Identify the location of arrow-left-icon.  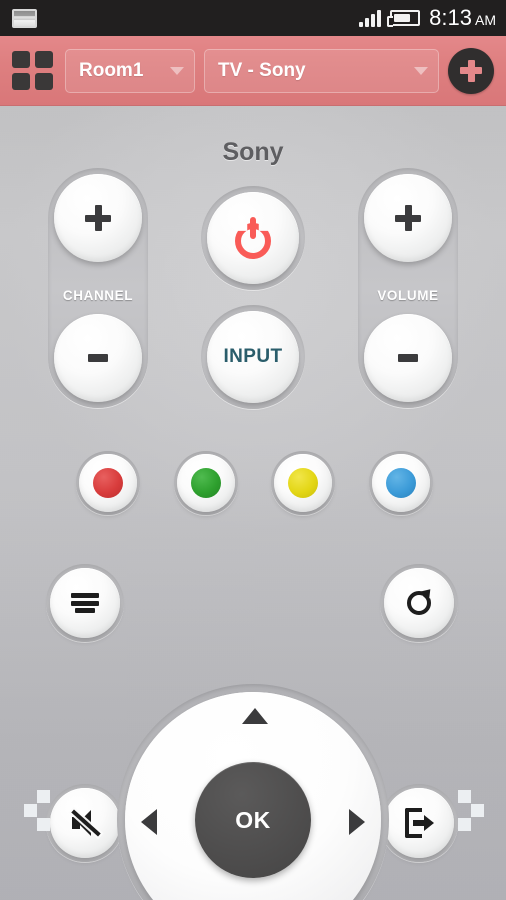
(149, 822).